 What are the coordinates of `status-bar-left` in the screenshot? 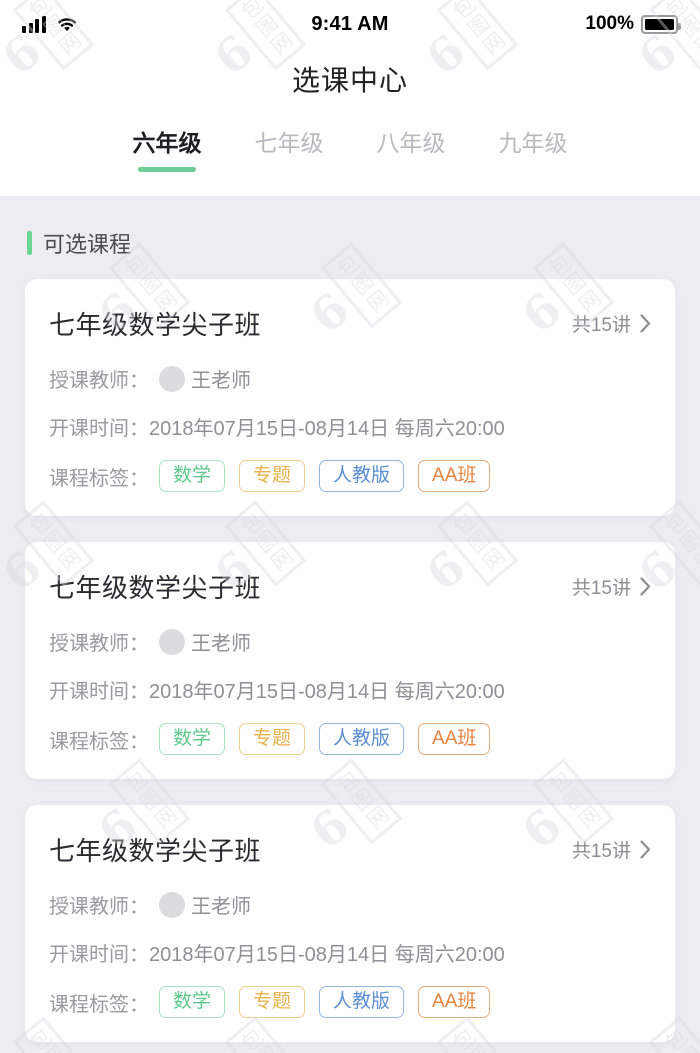 It's located at (50, 24).